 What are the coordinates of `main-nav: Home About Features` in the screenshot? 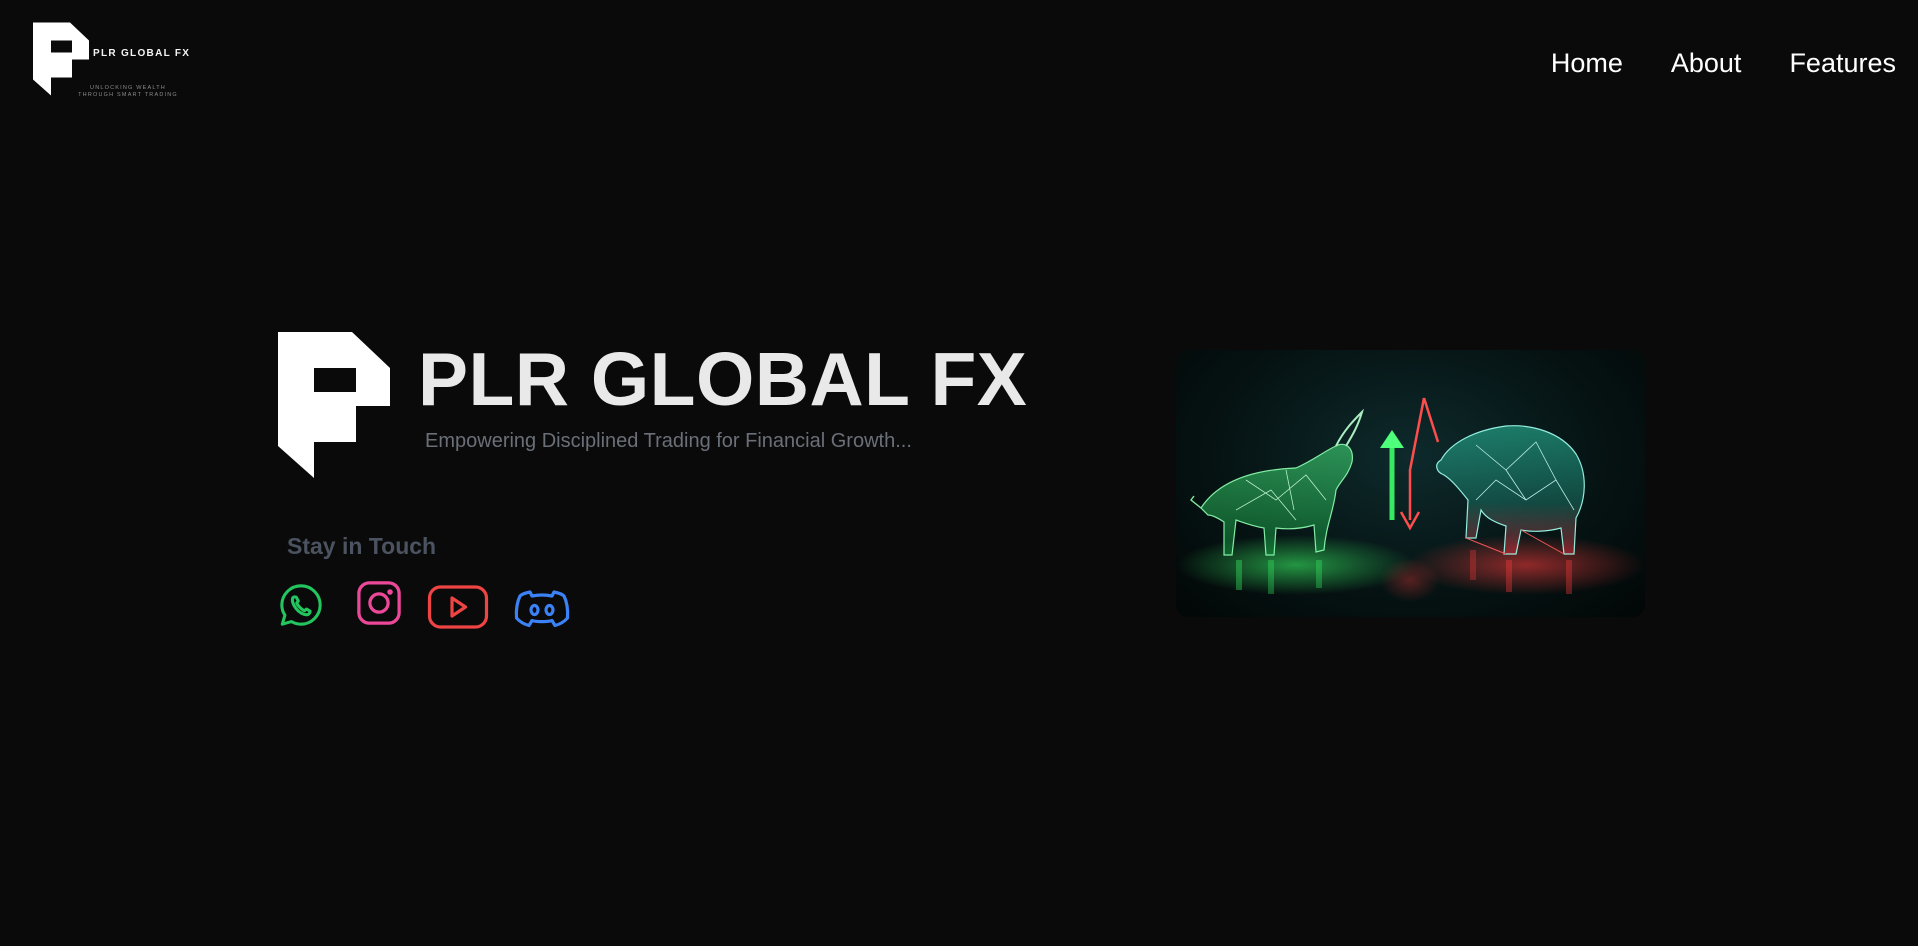 It's located at (1723, 63).